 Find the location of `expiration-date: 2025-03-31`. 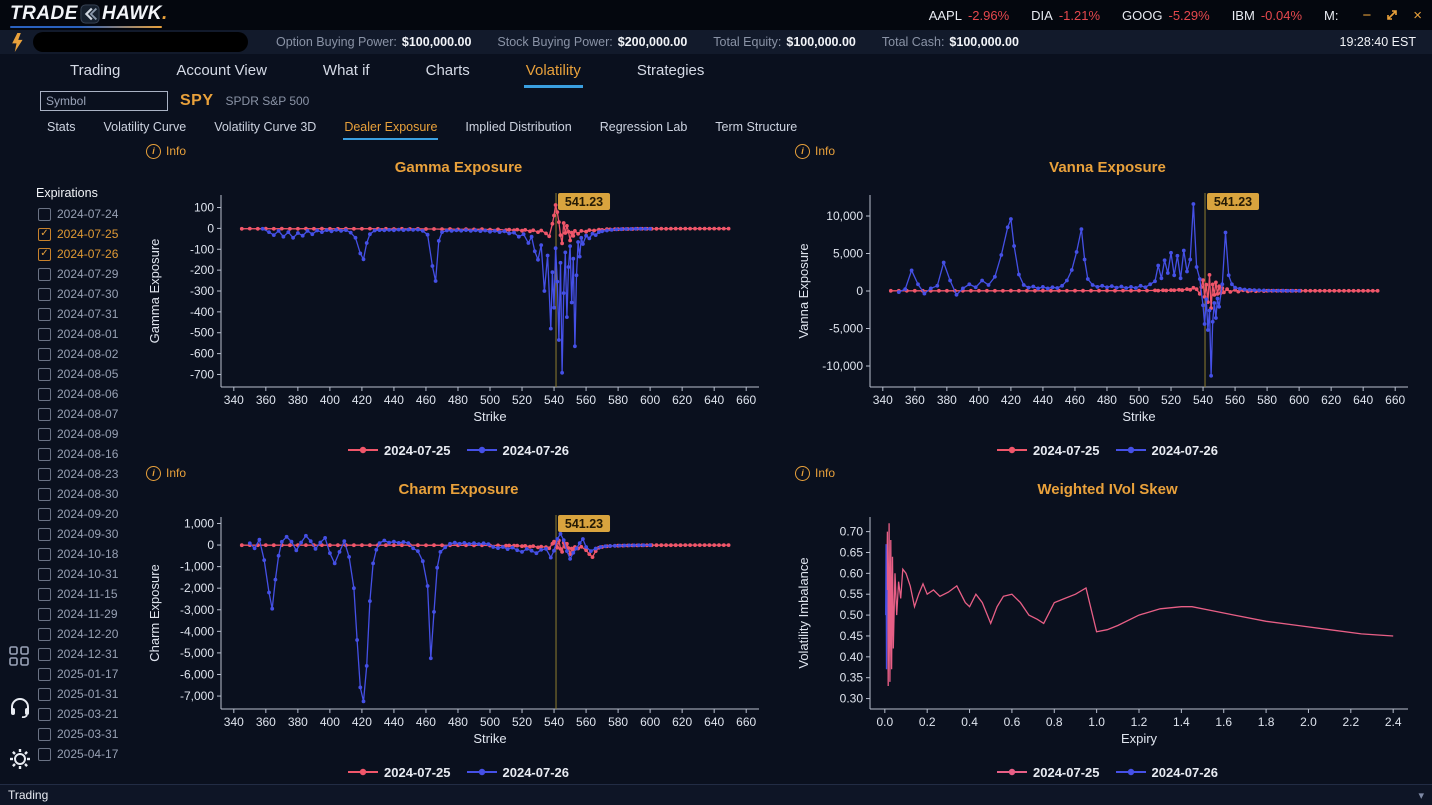

expiration-date: 2025-03-31 is located at coordinates (88, 734).